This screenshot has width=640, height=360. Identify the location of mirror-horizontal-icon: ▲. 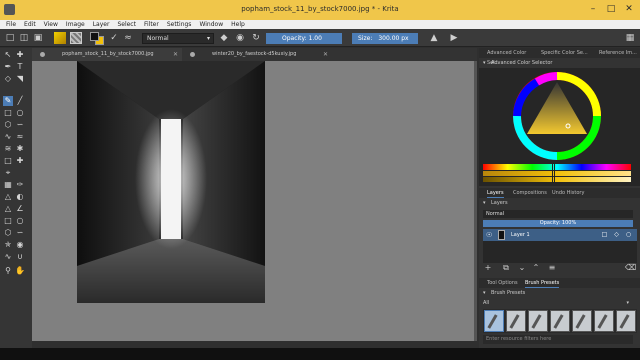
(434, 38).